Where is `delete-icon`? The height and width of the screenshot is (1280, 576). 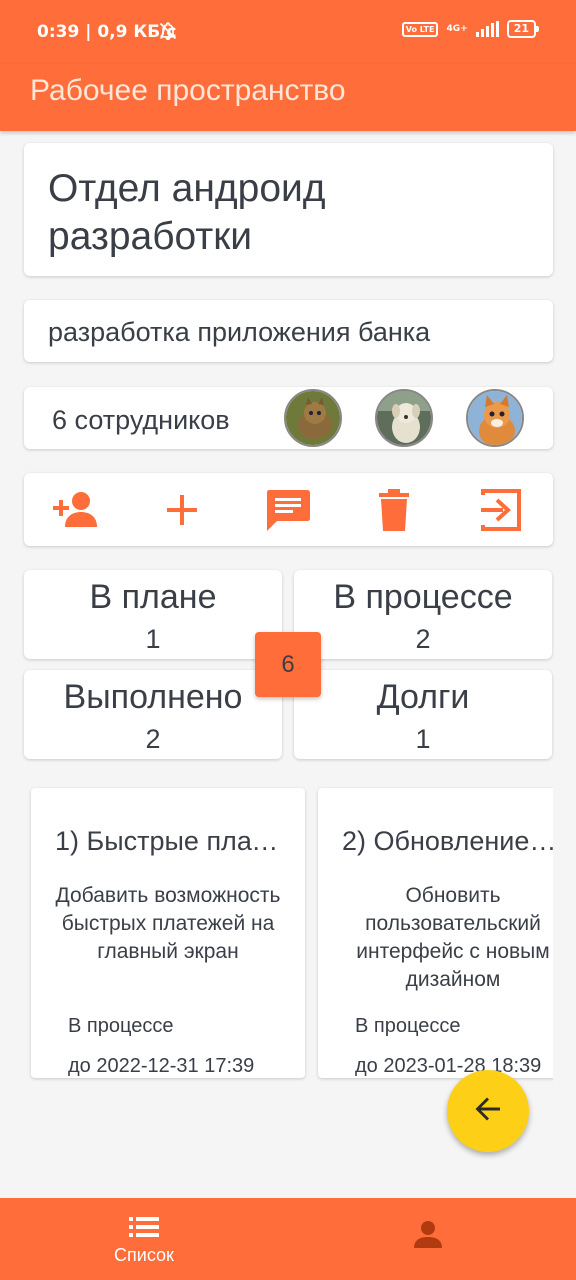
delete-icon is located at coordinates (394, 510).